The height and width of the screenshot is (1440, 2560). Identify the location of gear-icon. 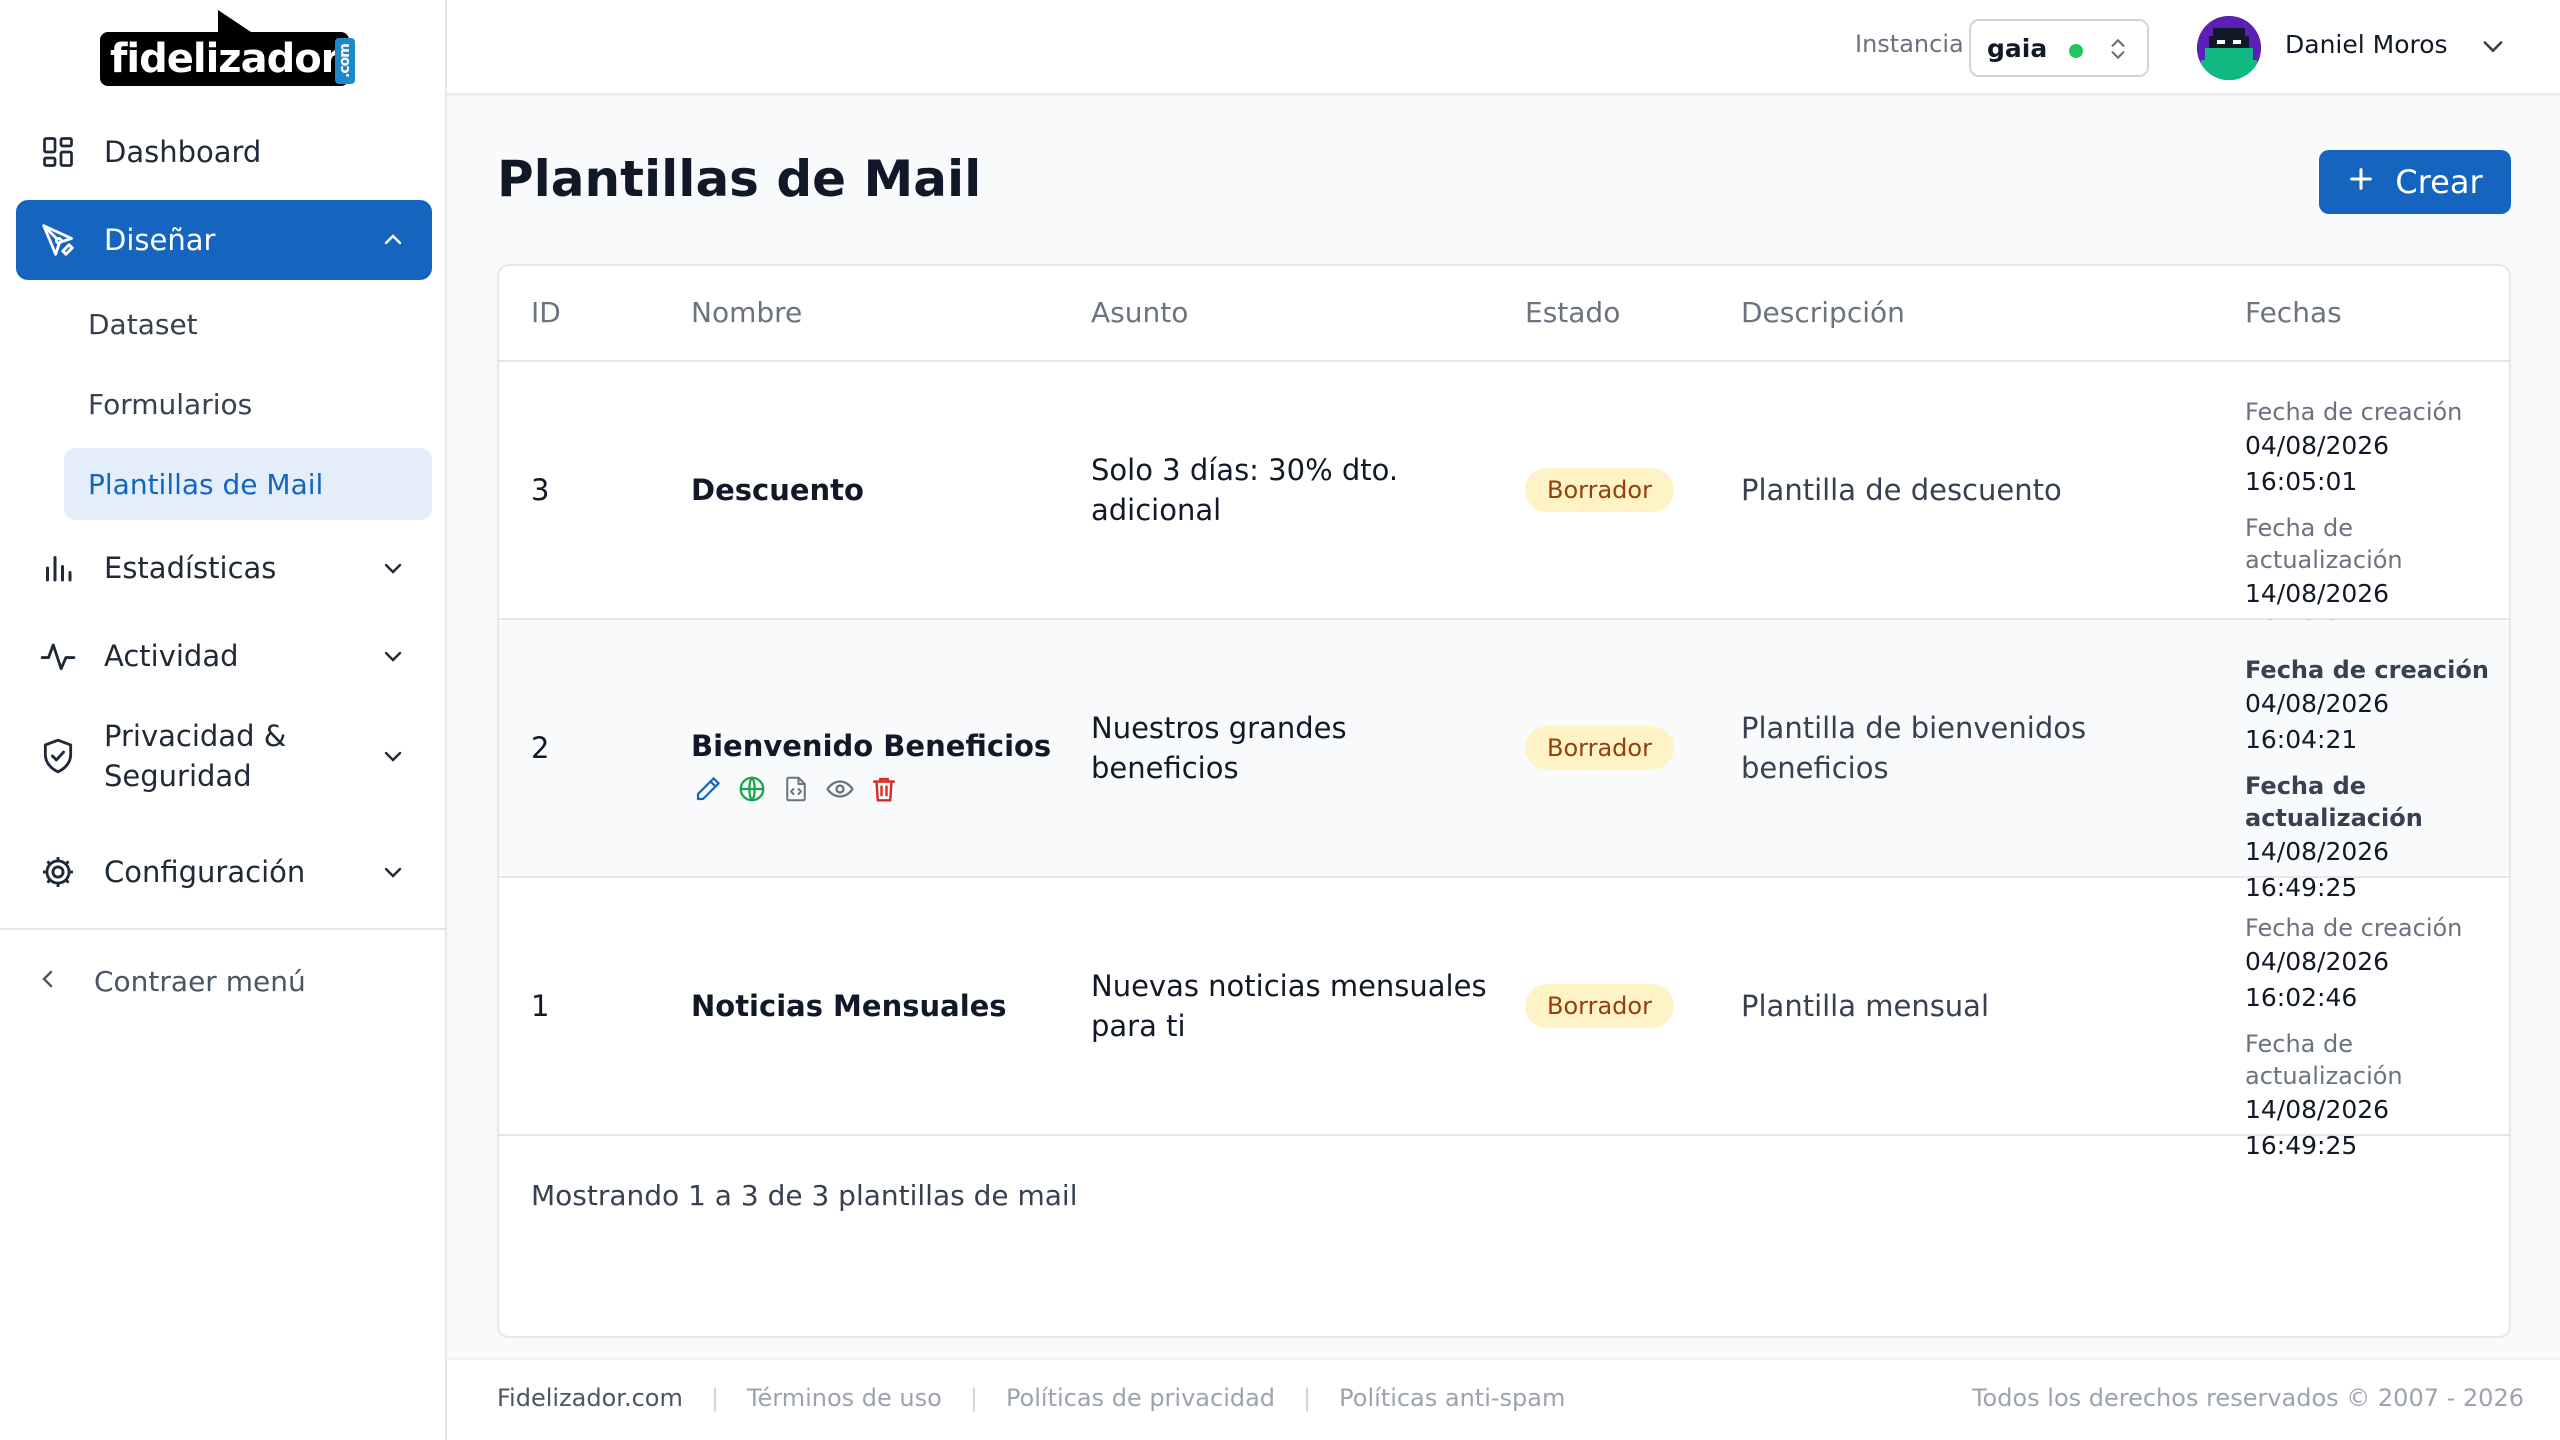
(58, 872).